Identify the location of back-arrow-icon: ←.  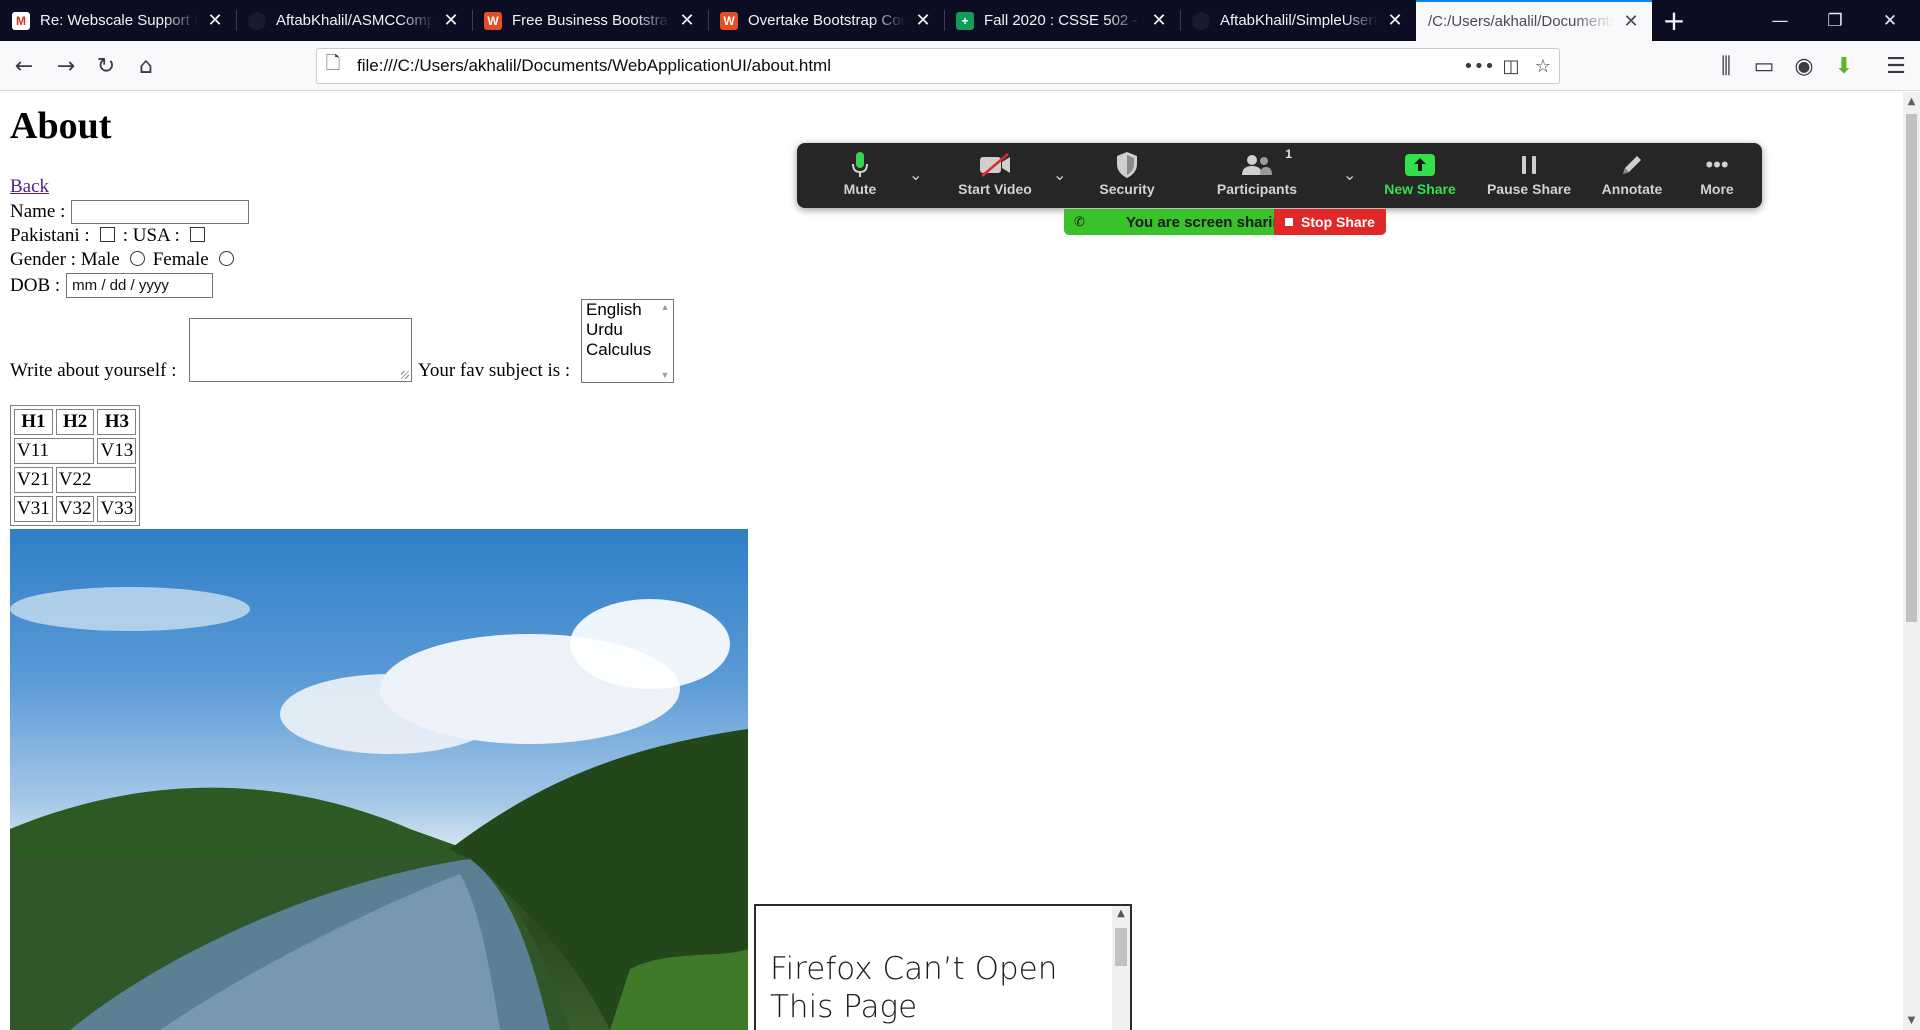
(24, 66).